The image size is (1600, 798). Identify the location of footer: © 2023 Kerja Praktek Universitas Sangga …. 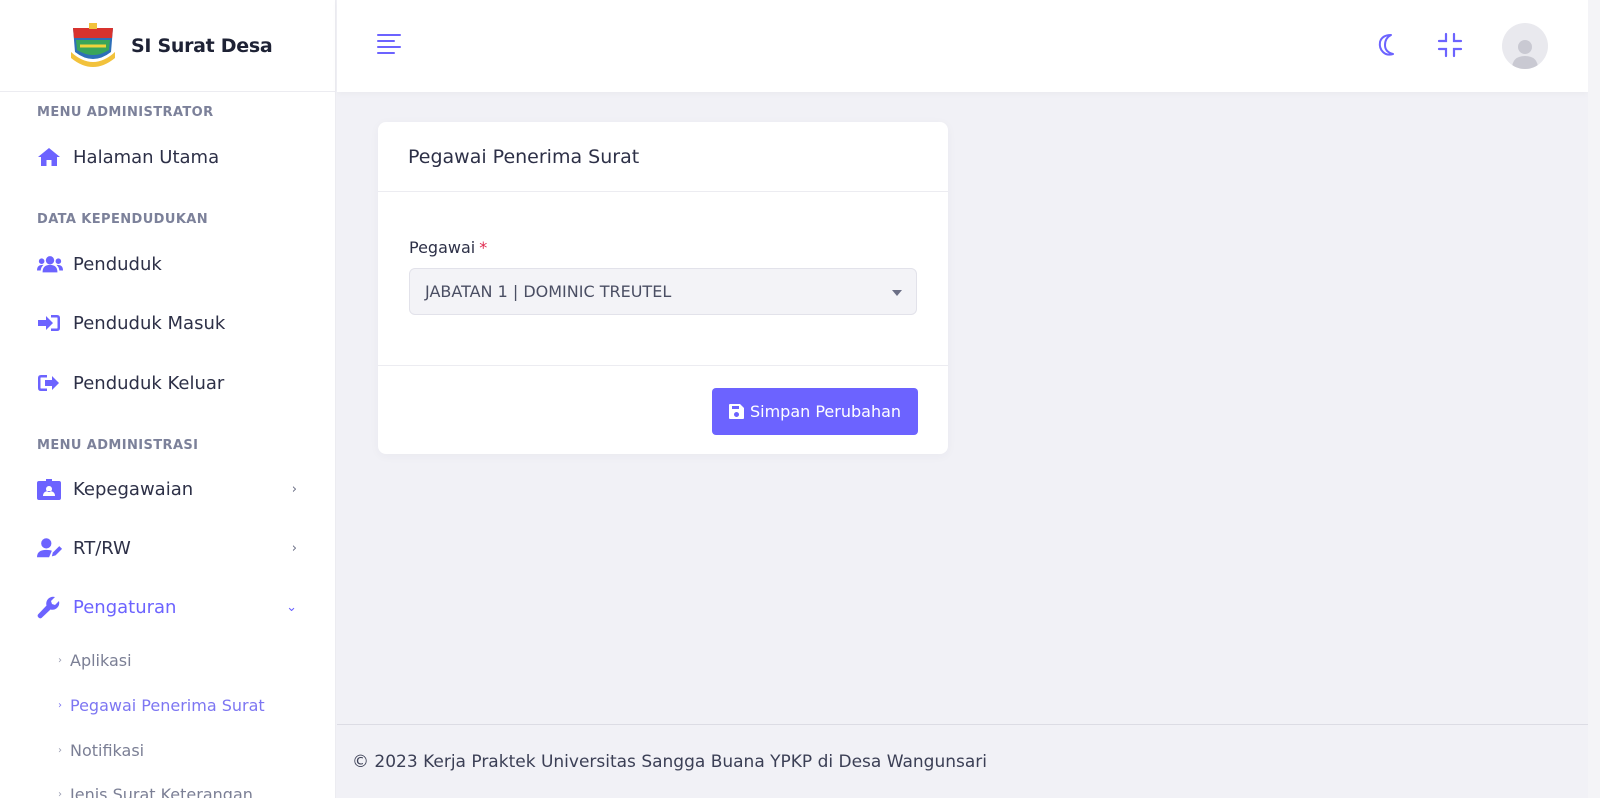
(962, 761).